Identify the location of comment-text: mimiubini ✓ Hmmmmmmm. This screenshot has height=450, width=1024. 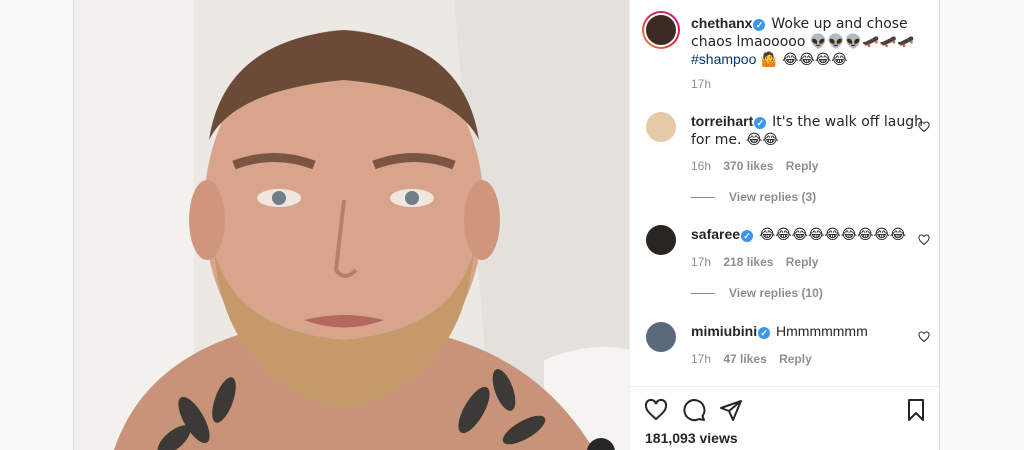
(811, 331).